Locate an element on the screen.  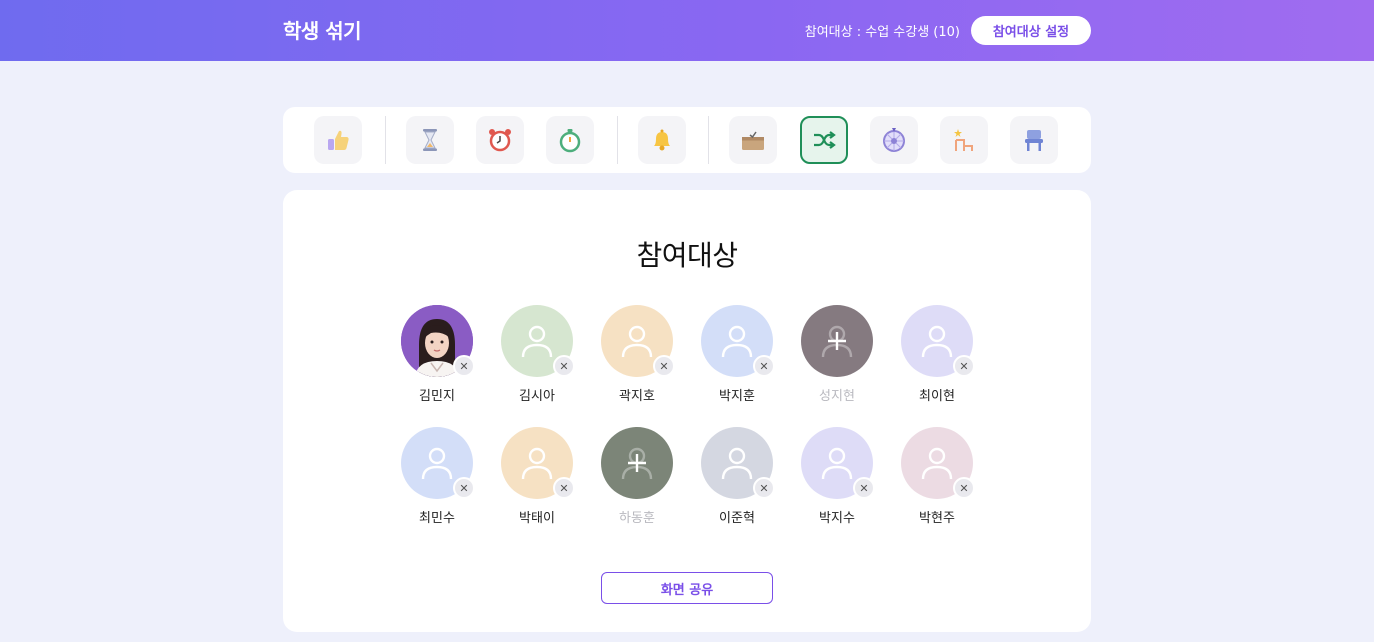
bell-icon is located at coordinates (662, 140).